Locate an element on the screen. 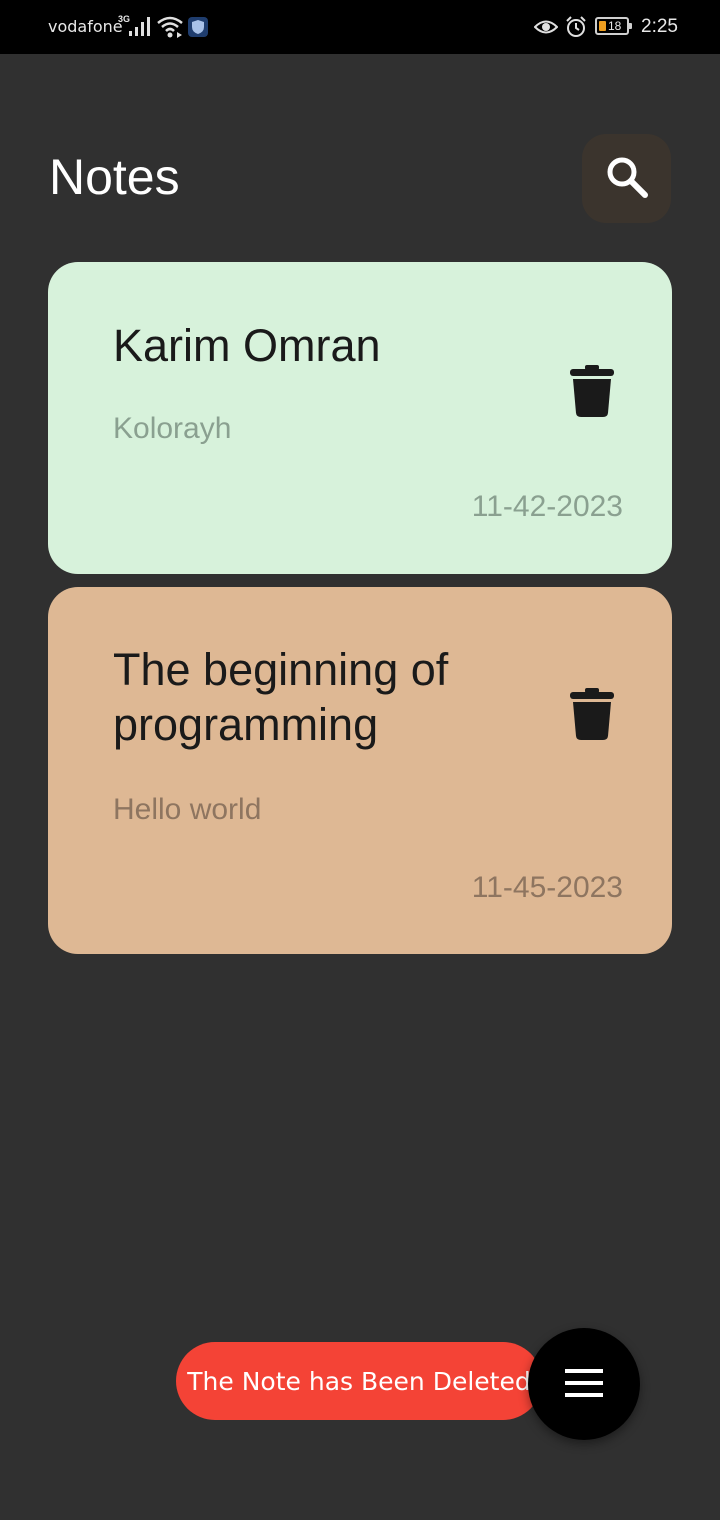  note-date: 11-42-2023 is located at coordinates (547, 506).